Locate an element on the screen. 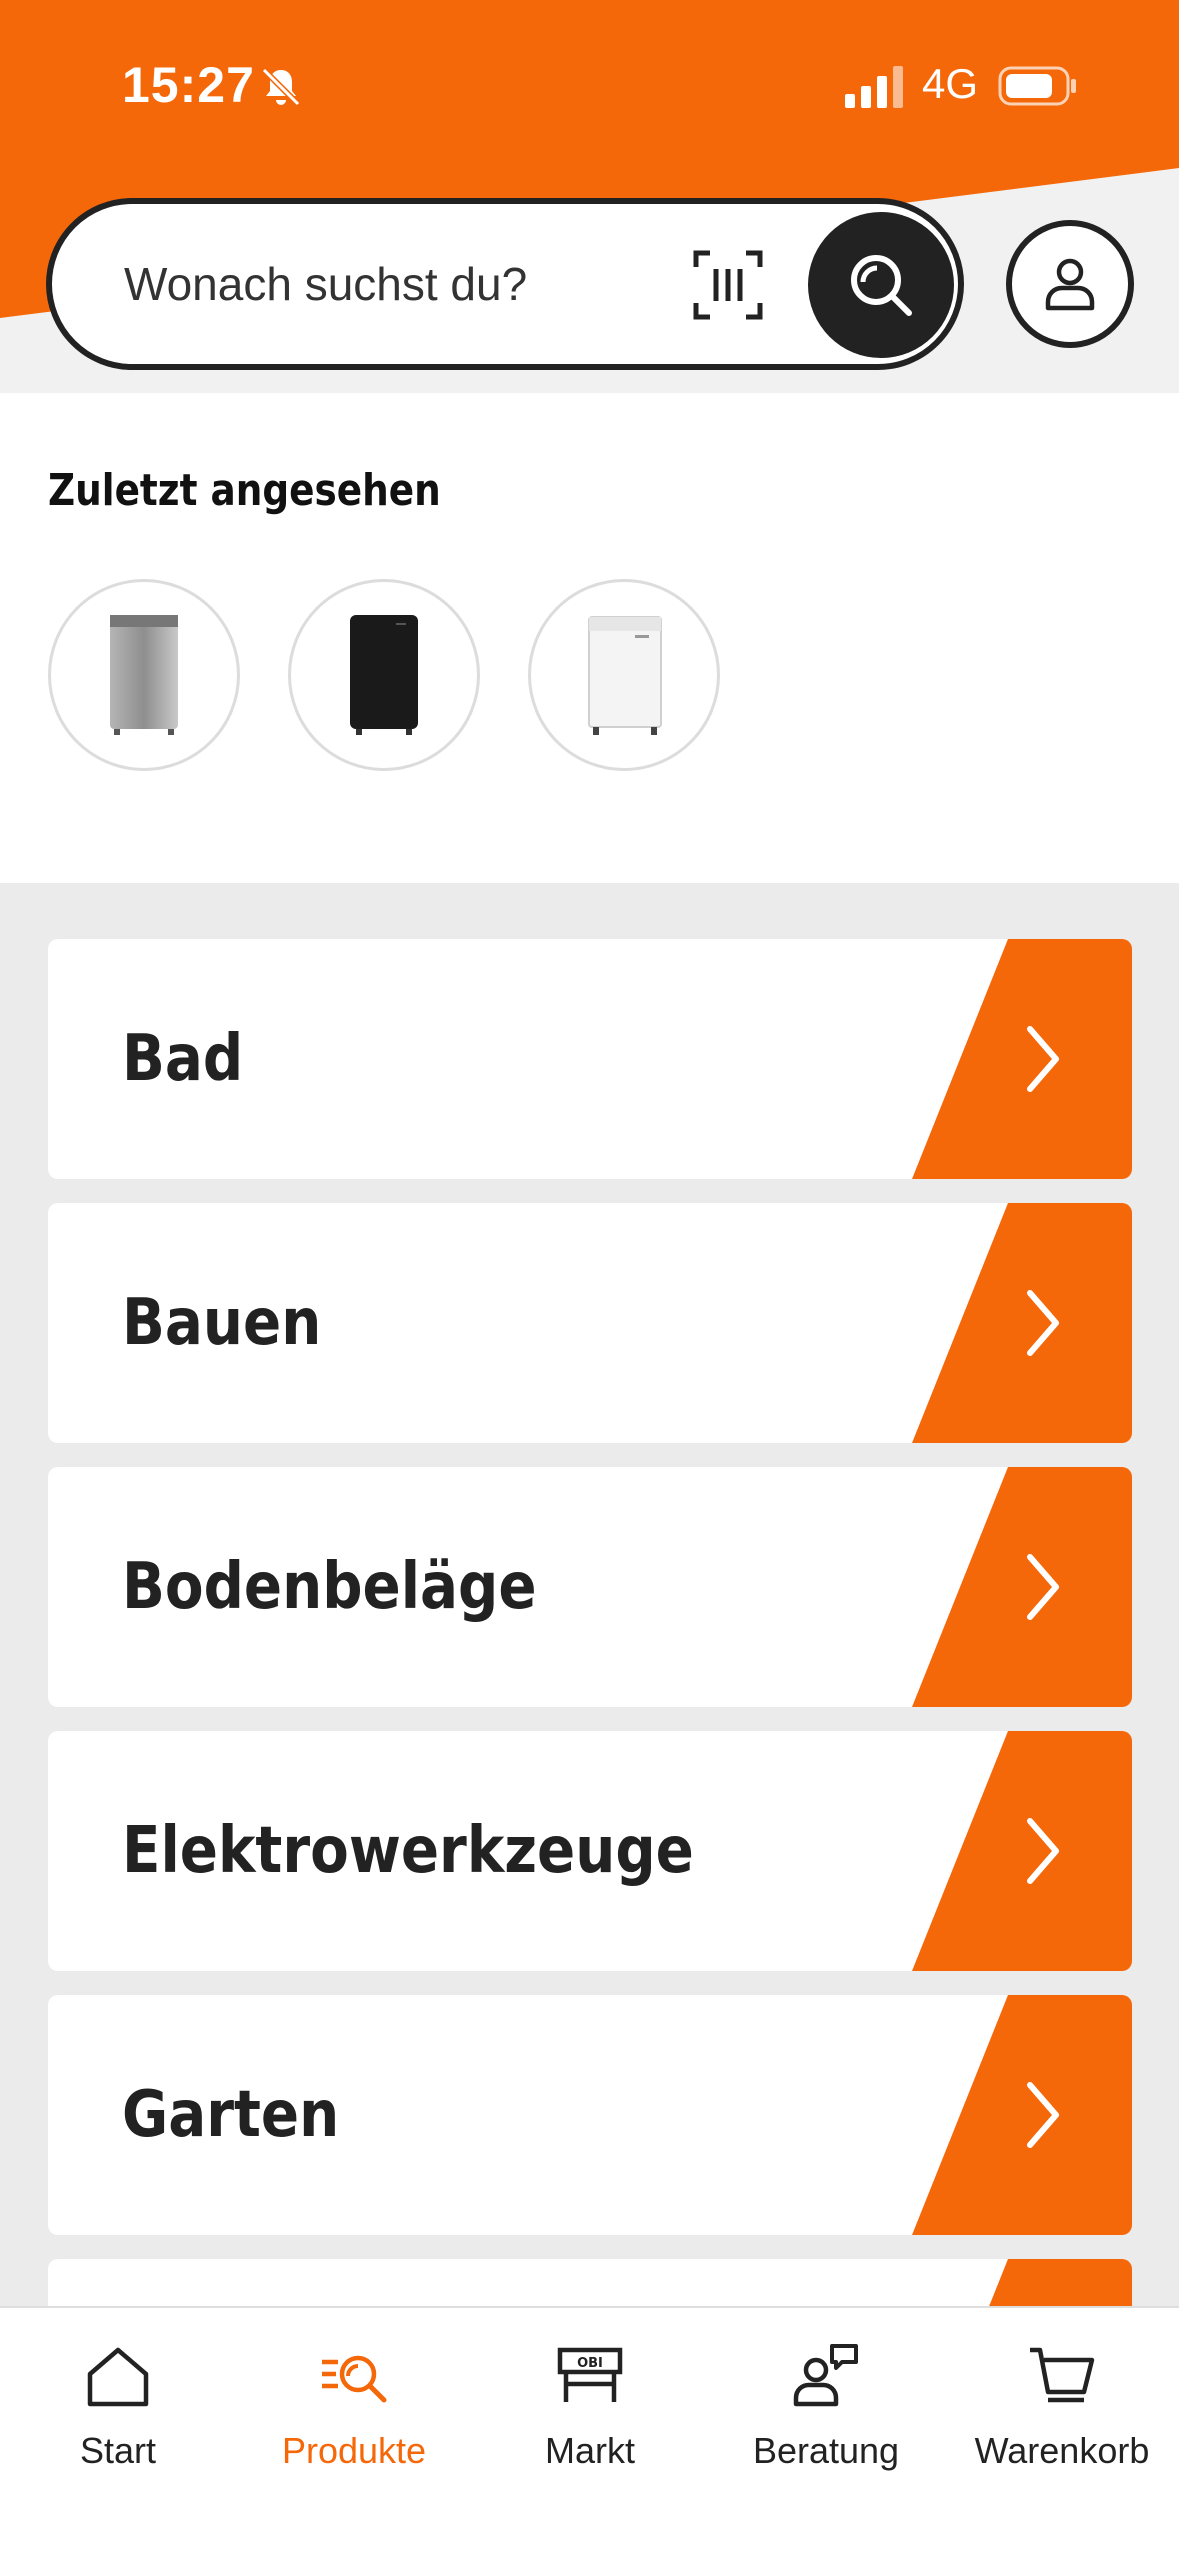 The image size is (1179, 2556). nav-produkte: Produkte is located at coordinates (354, 2432).